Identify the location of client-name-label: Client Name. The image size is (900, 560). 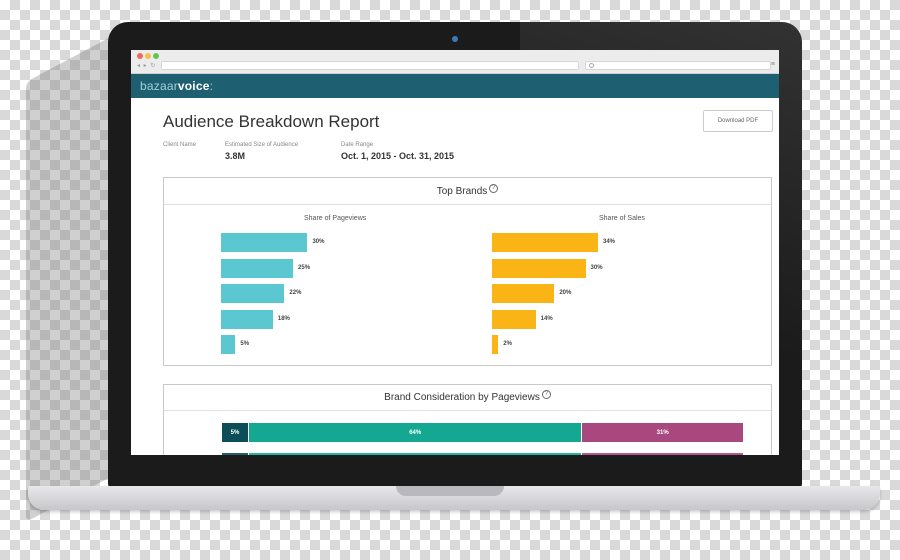
(180, 145).